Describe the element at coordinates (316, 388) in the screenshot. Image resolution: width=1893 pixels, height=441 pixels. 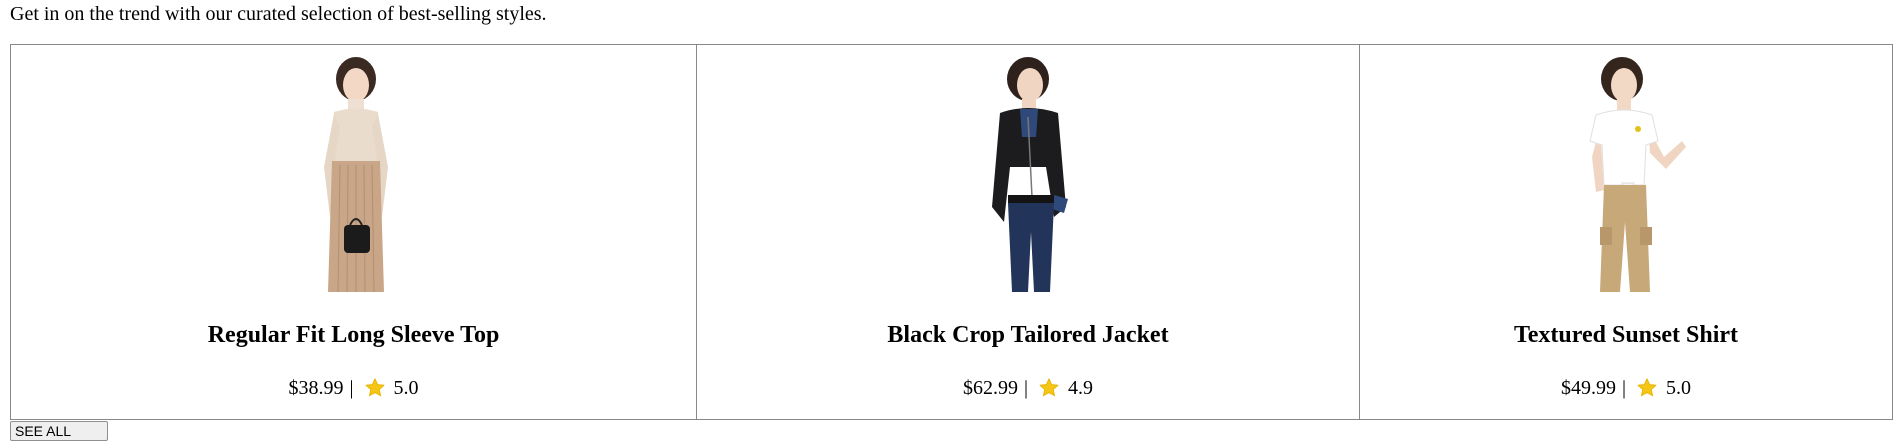
I see `product-price: $38.99` at that location.